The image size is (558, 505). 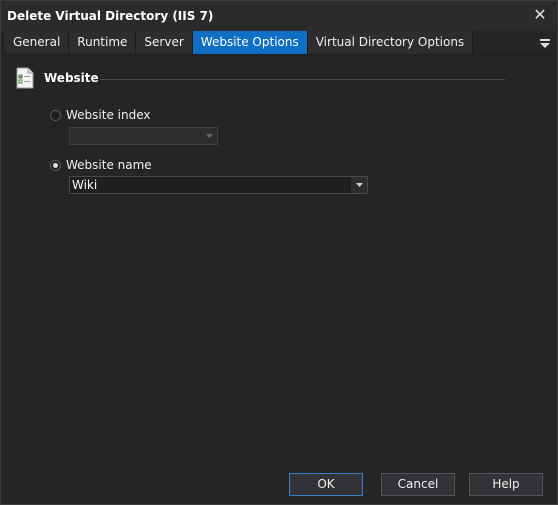 I want to click on website-name-select: Wiki, so click(x=218, y=185).